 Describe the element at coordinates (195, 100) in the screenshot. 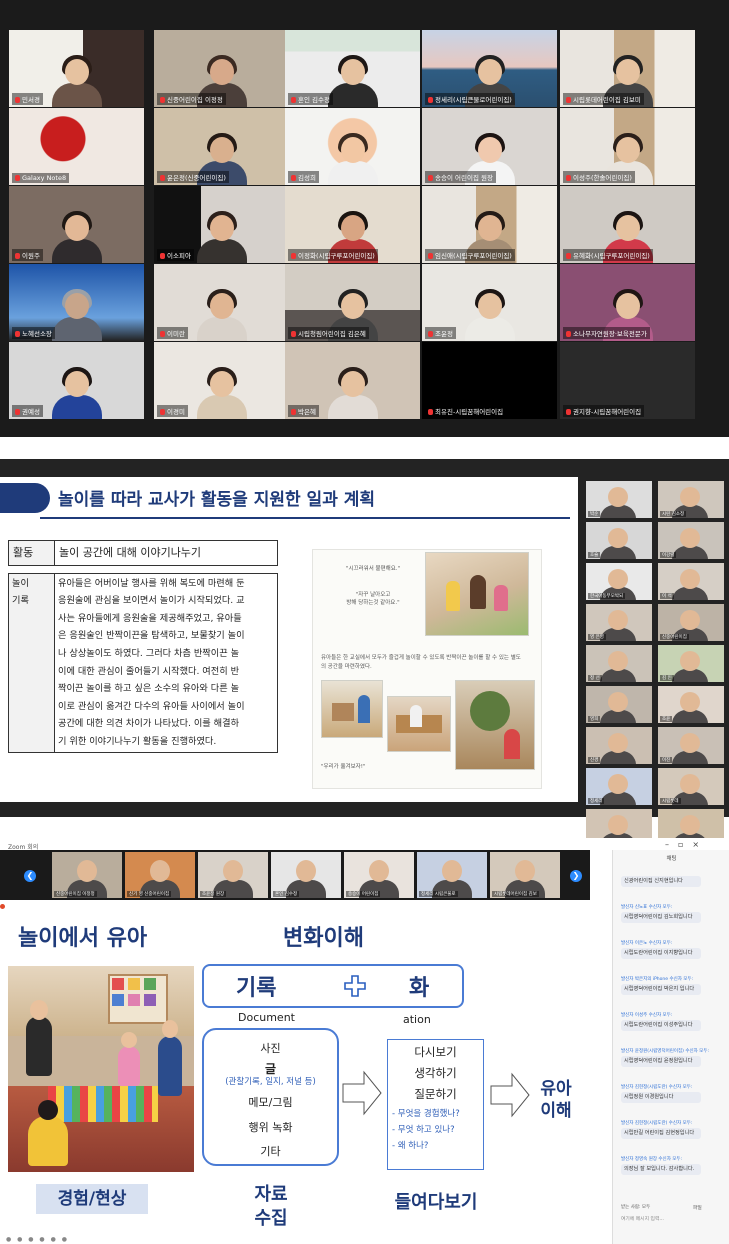

I see `participant-name-text: 신중어린이집 이정정` at that location.